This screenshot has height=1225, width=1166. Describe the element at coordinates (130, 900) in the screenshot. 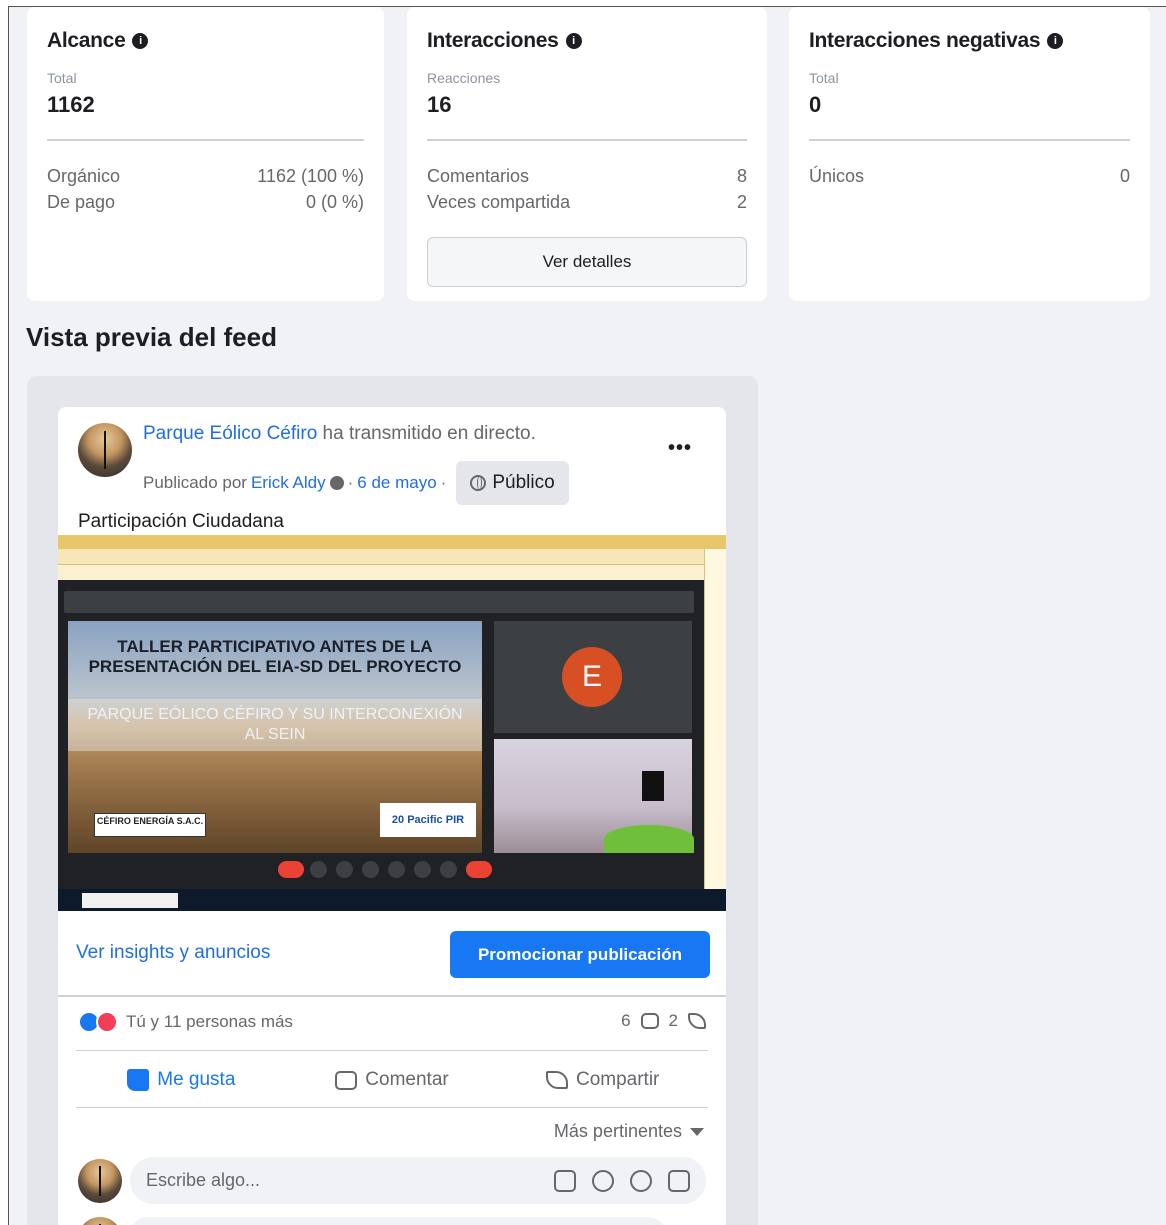

I see `taskbar-search` at that location.